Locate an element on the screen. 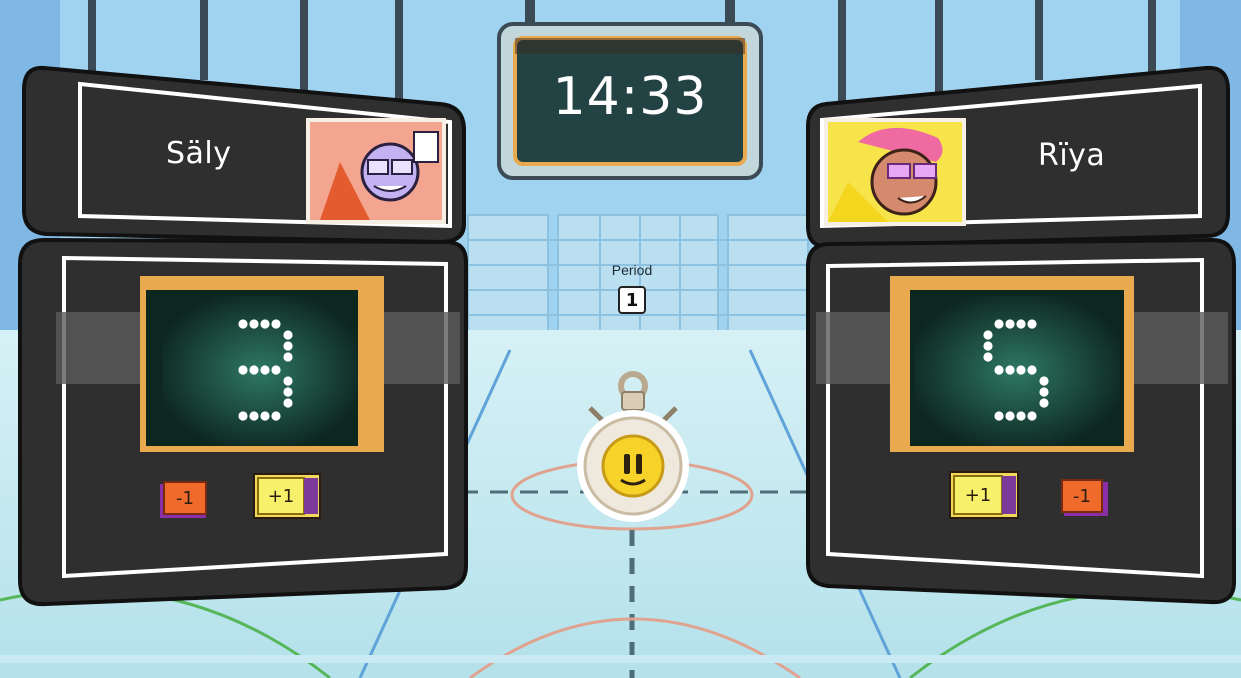 The image size is (1241, 678). pause-icon is located at coordinates (633, 446).